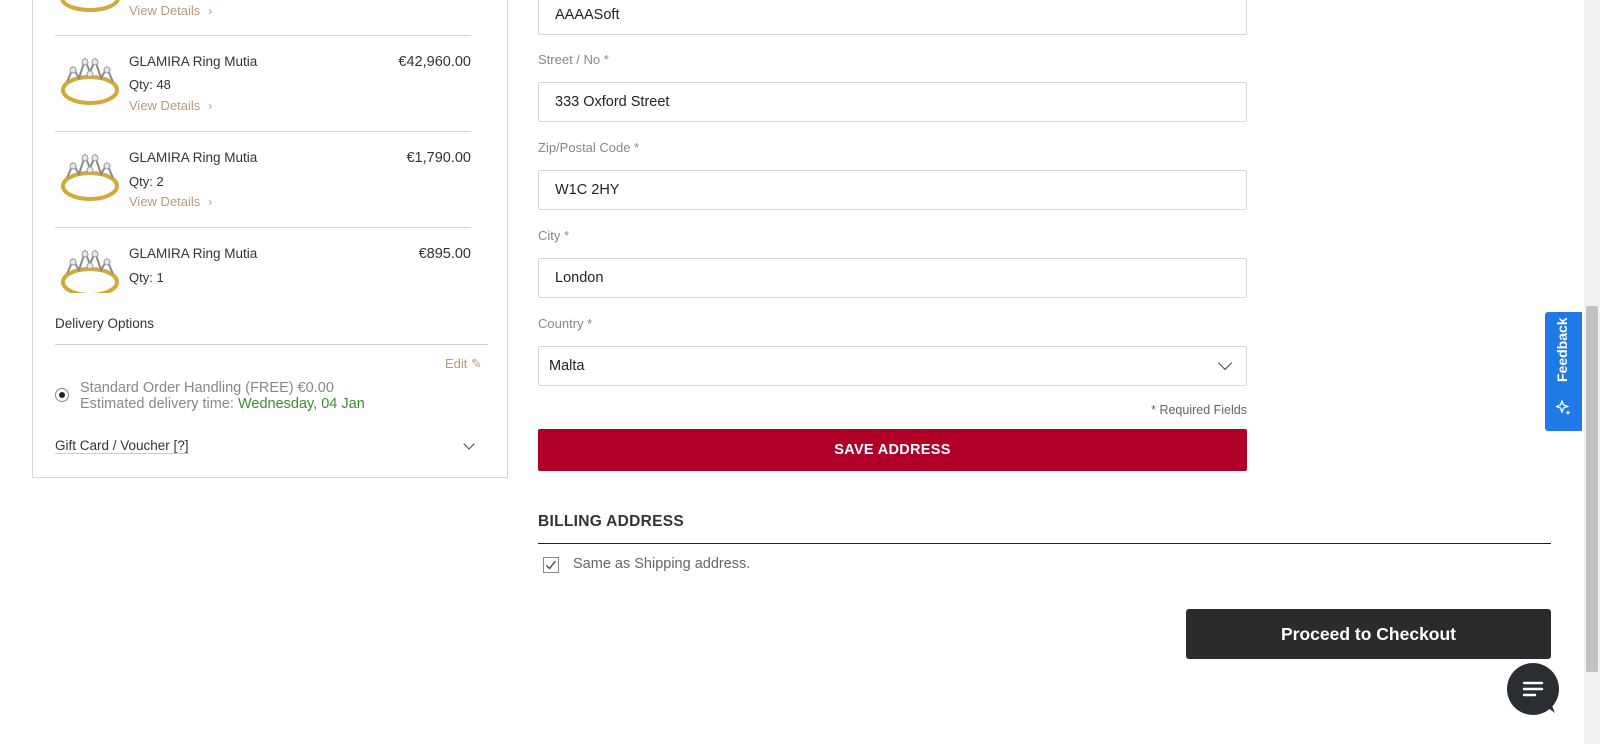 Image resolution: width=1600 pixels, height=744 pixels. What do you see at coordinates (150, 84) in the screenshot?
I see `item-qty: Qty: 48` at bounding box center [150, 84].